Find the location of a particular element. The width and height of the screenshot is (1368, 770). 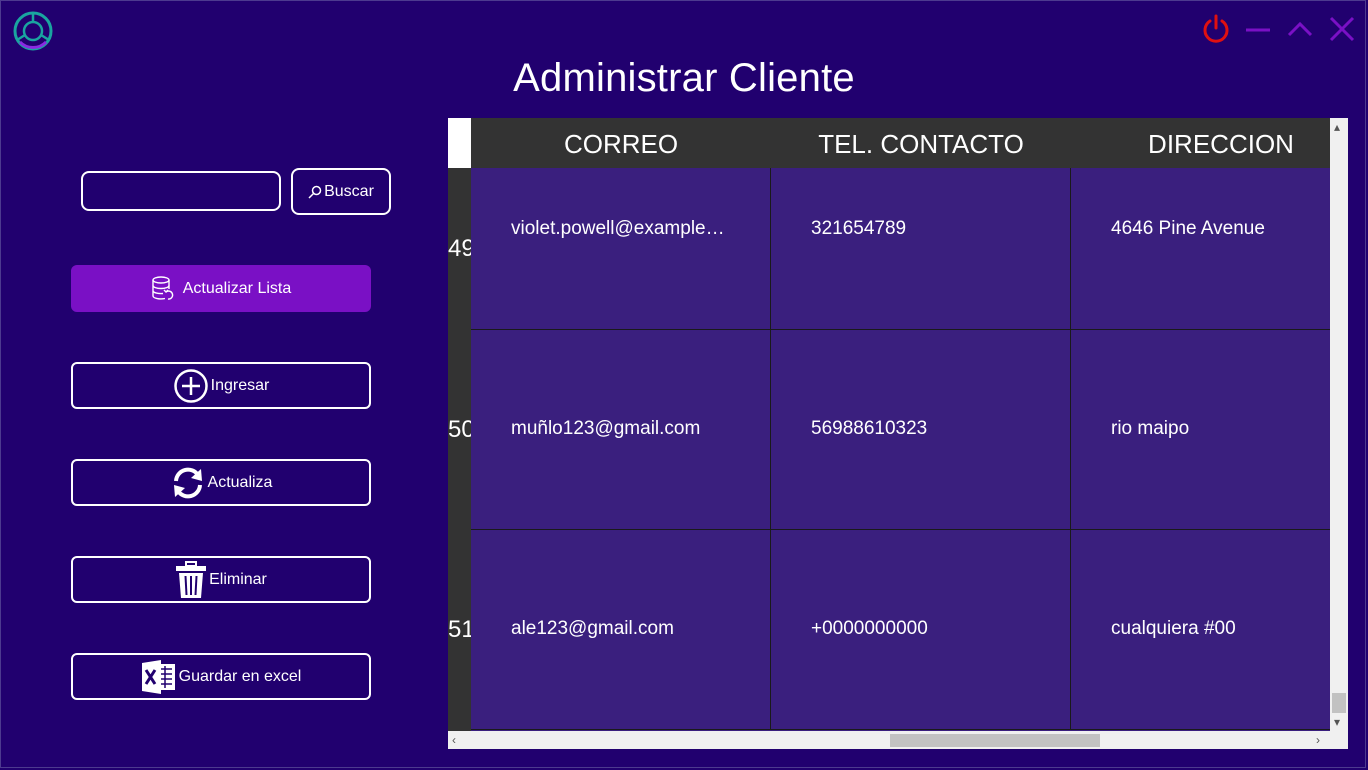

column-header: DIRECCION is located at coordinates (1209, 143).